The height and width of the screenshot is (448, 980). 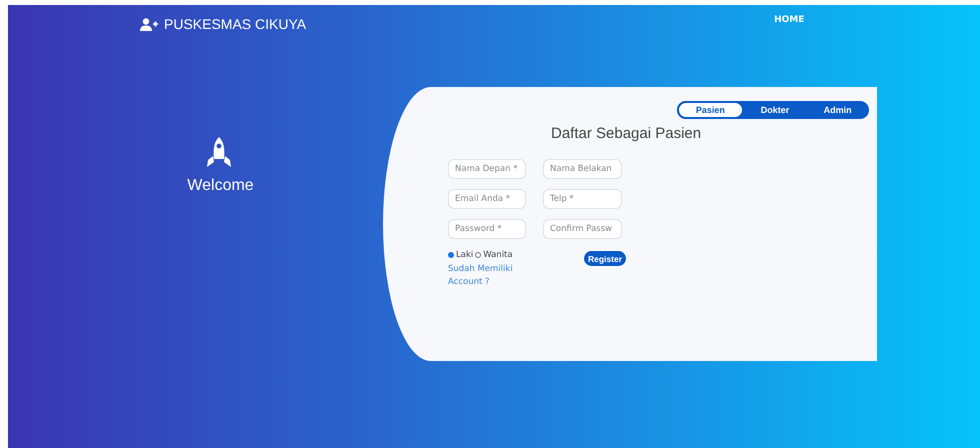 I want to click on register-button: Register, so click(x=605, y=258).